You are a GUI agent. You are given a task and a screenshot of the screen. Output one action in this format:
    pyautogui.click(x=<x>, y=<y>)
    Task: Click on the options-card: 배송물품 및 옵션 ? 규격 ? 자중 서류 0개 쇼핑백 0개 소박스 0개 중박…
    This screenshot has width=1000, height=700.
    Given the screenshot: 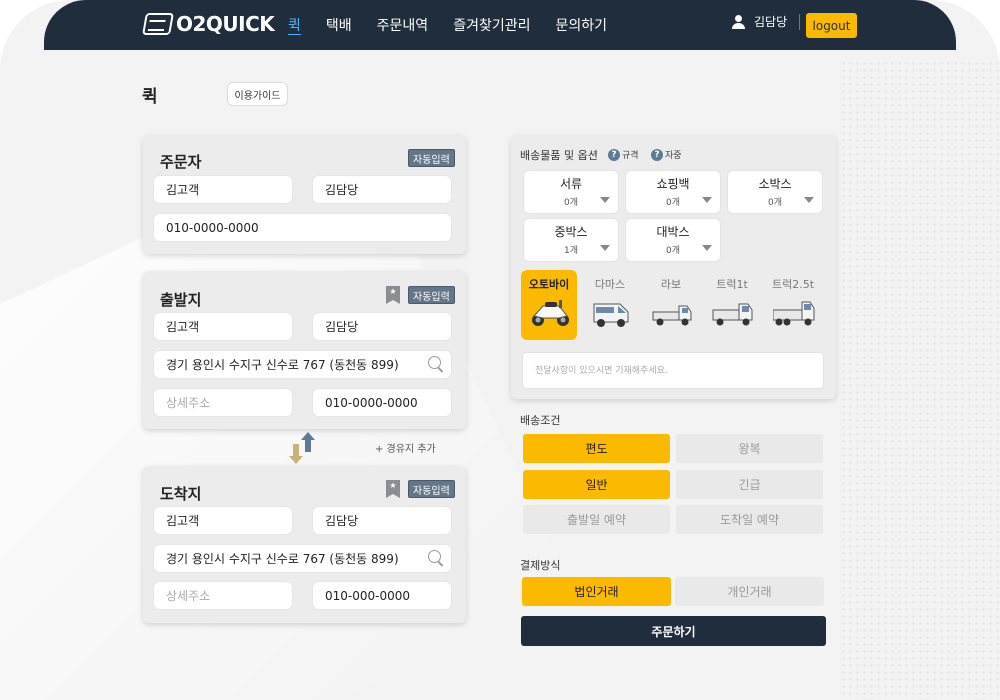 What is the action you would take?
    pyautogui.click(x=673, y=267)
    